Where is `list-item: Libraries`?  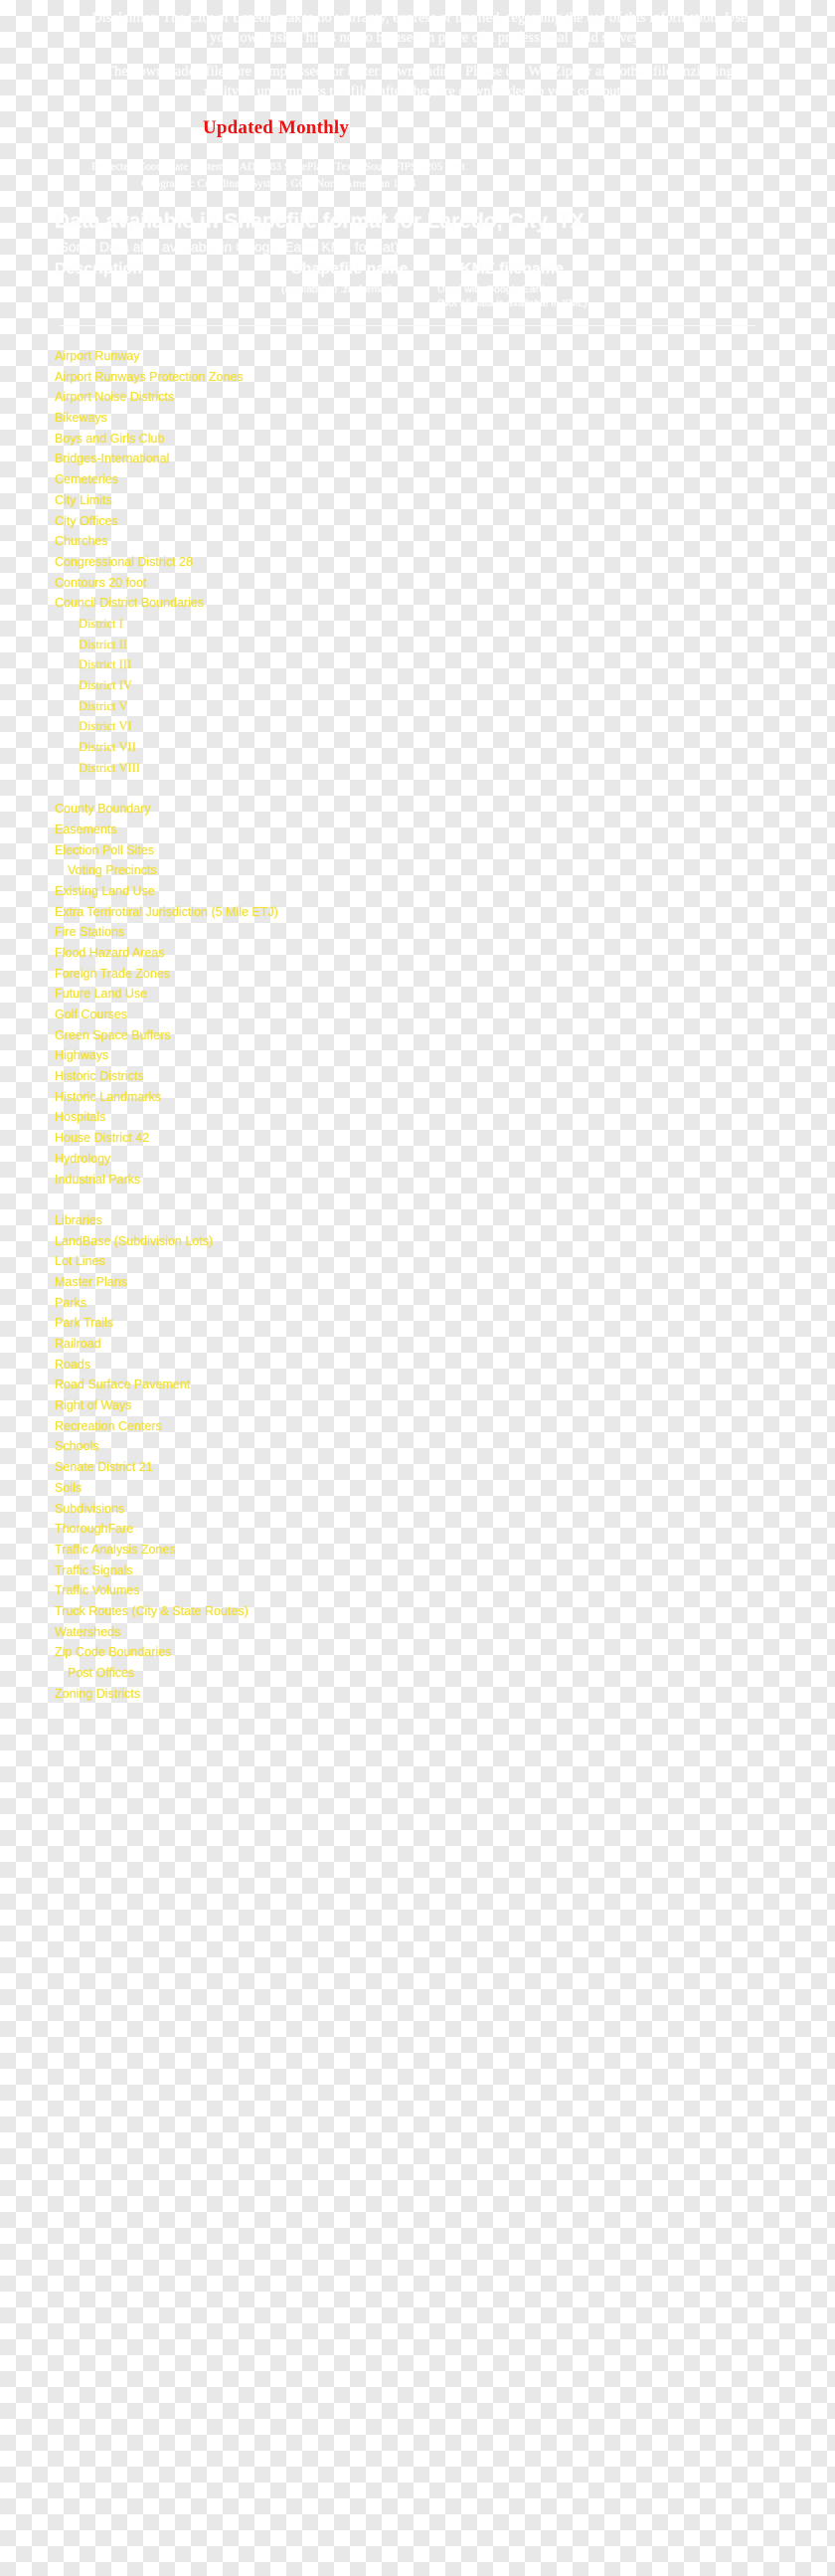
list-item: Libraries is located at coordinates (417, 1220).